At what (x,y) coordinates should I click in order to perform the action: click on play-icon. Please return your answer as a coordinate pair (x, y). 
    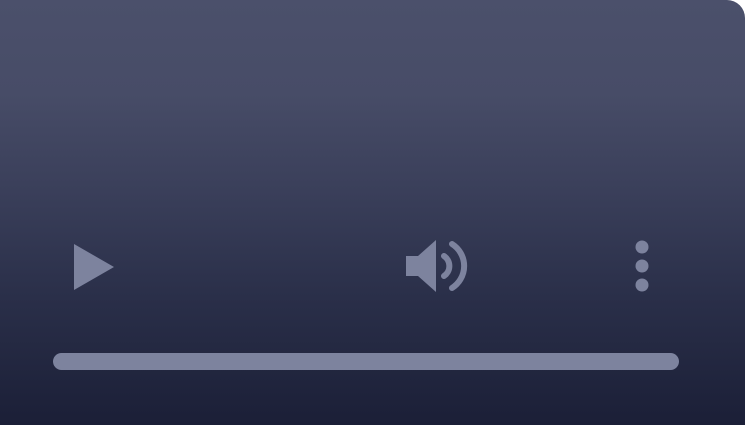
    Looking at the image, I should click on (94, 267).